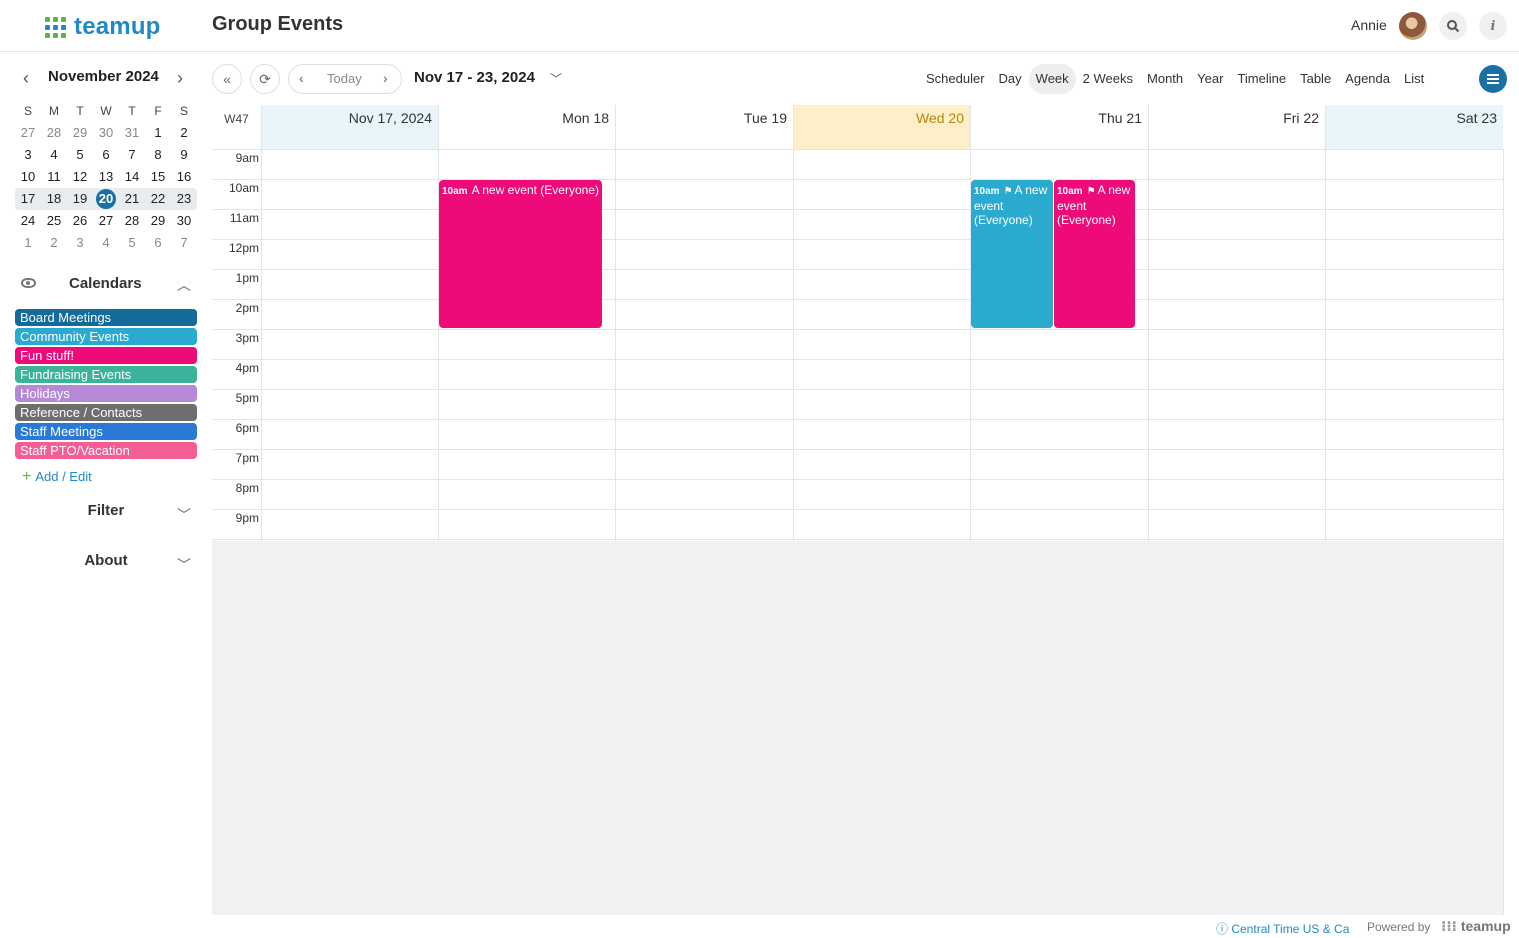 The image size is (1519, 938). What do you see at coordinates (106, 317) in the screenshot?
I see `calendar-item: Board Meetings` at bounding box center [106, 317].